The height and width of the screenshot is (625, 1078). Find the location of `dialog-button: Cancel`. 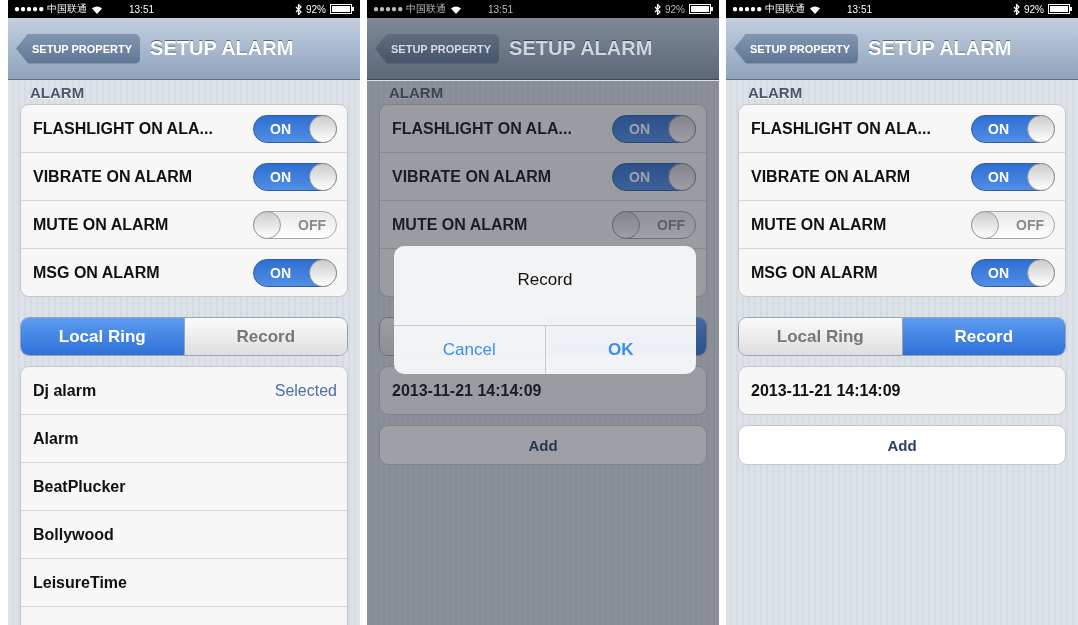

dialog-button: Cancel is located at coordinates (469, 350).